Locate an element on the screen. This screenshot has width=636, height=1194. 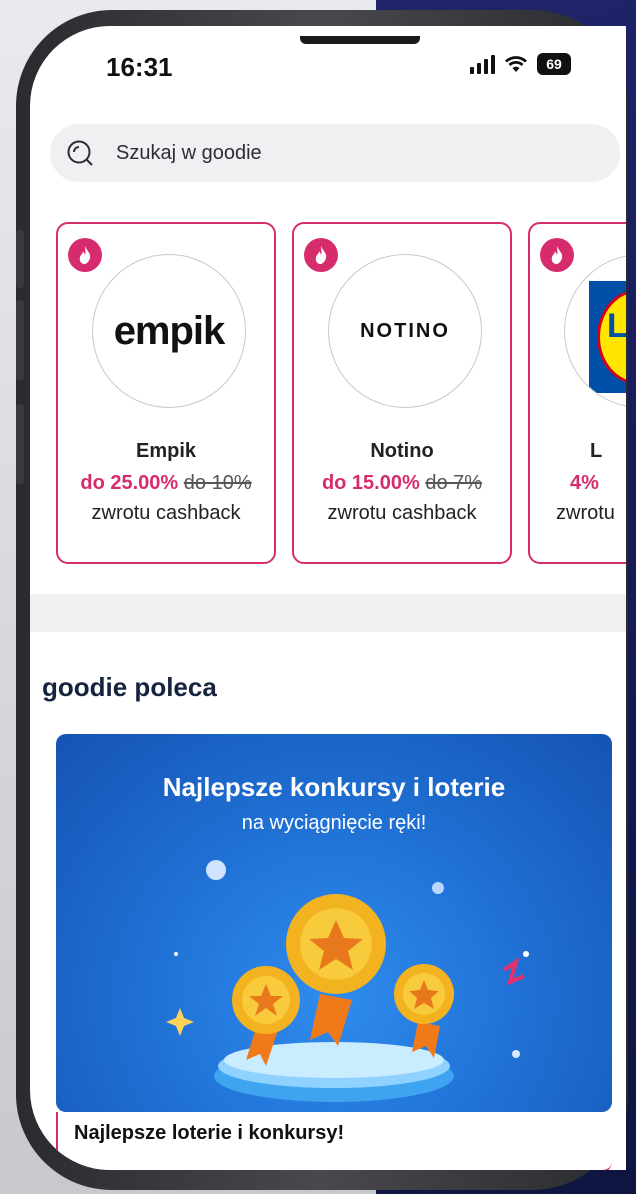
shop-logo: empik is located at coordinates (169, 331).